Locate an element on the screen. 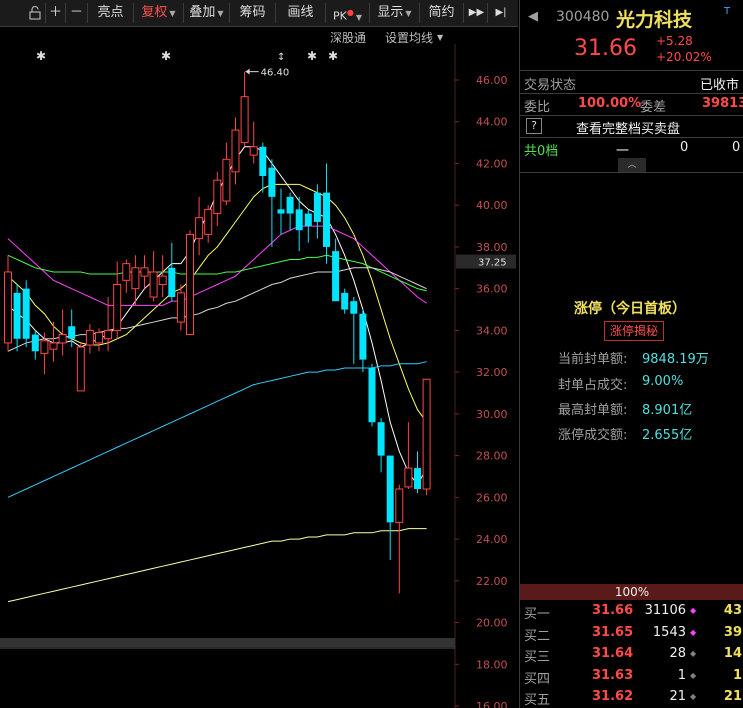 The image size is (743, 708). pk-label: PK is located at coordinates (340, 16).